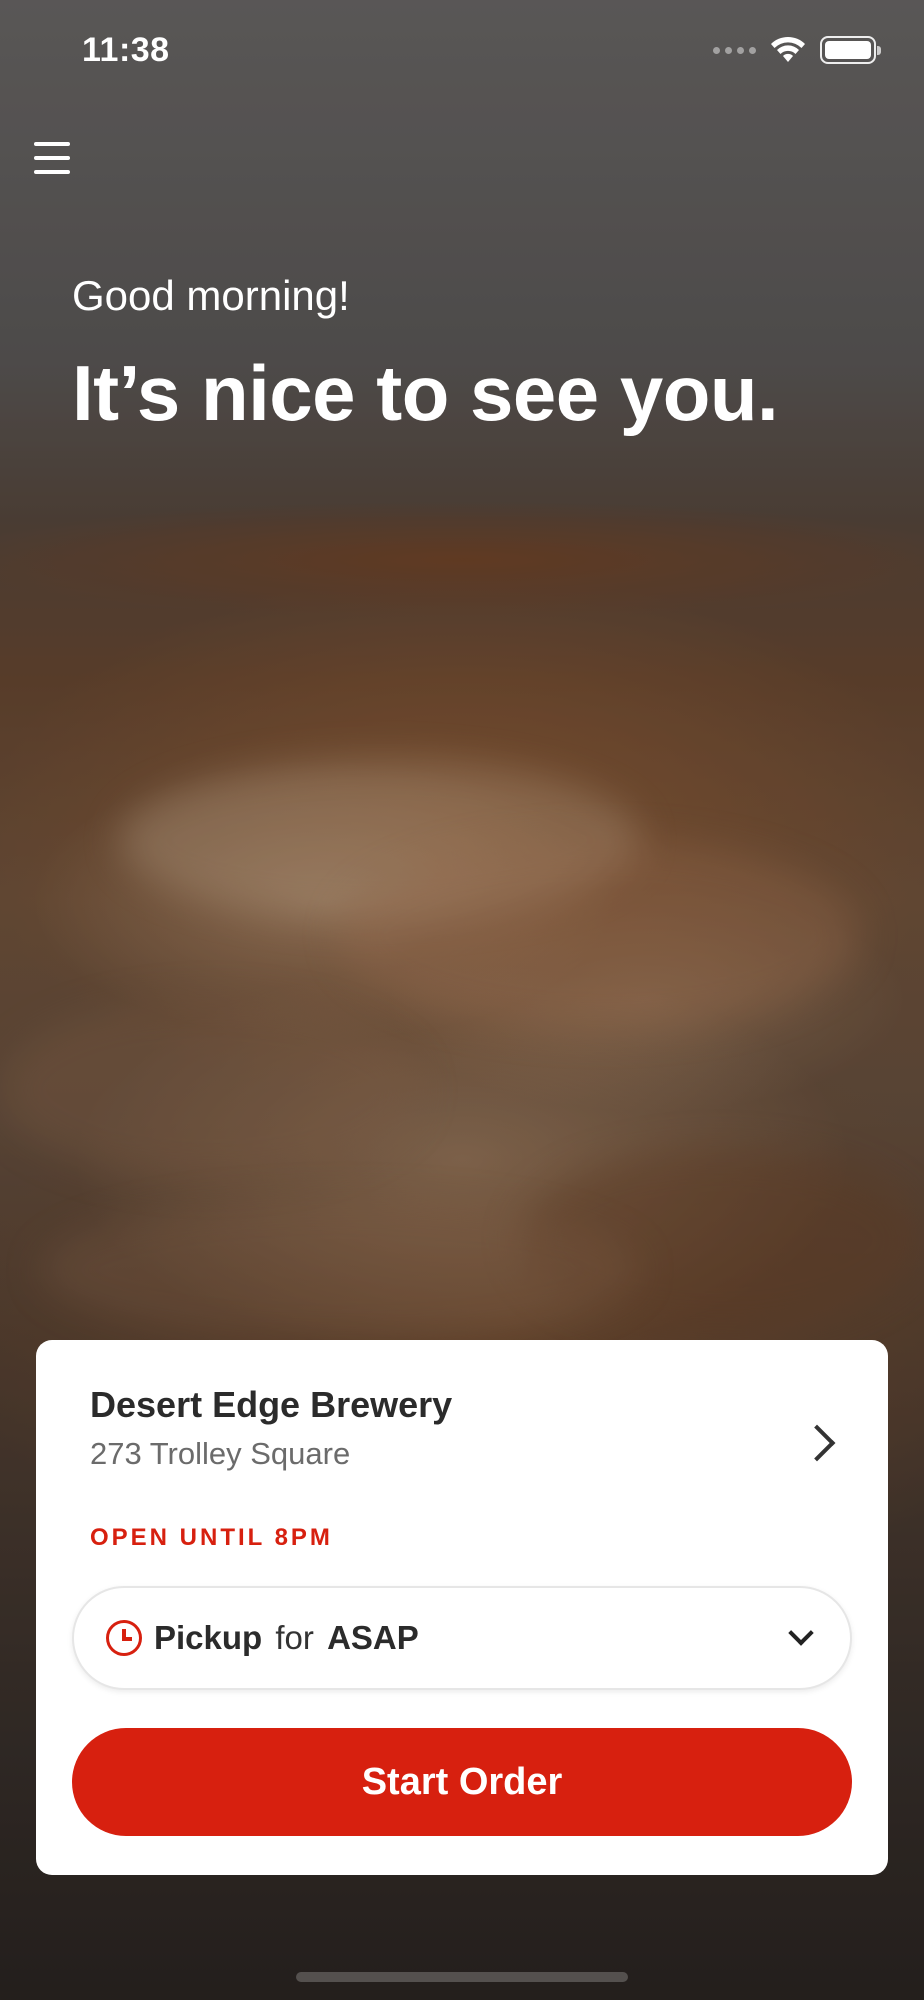 This screenshot has width=924, height=2000. What do you see at coordinates (473, 1638) in the screenshot?
I see `order-type-label: Pickup for ASAP` at bounding box center [473, 1638].